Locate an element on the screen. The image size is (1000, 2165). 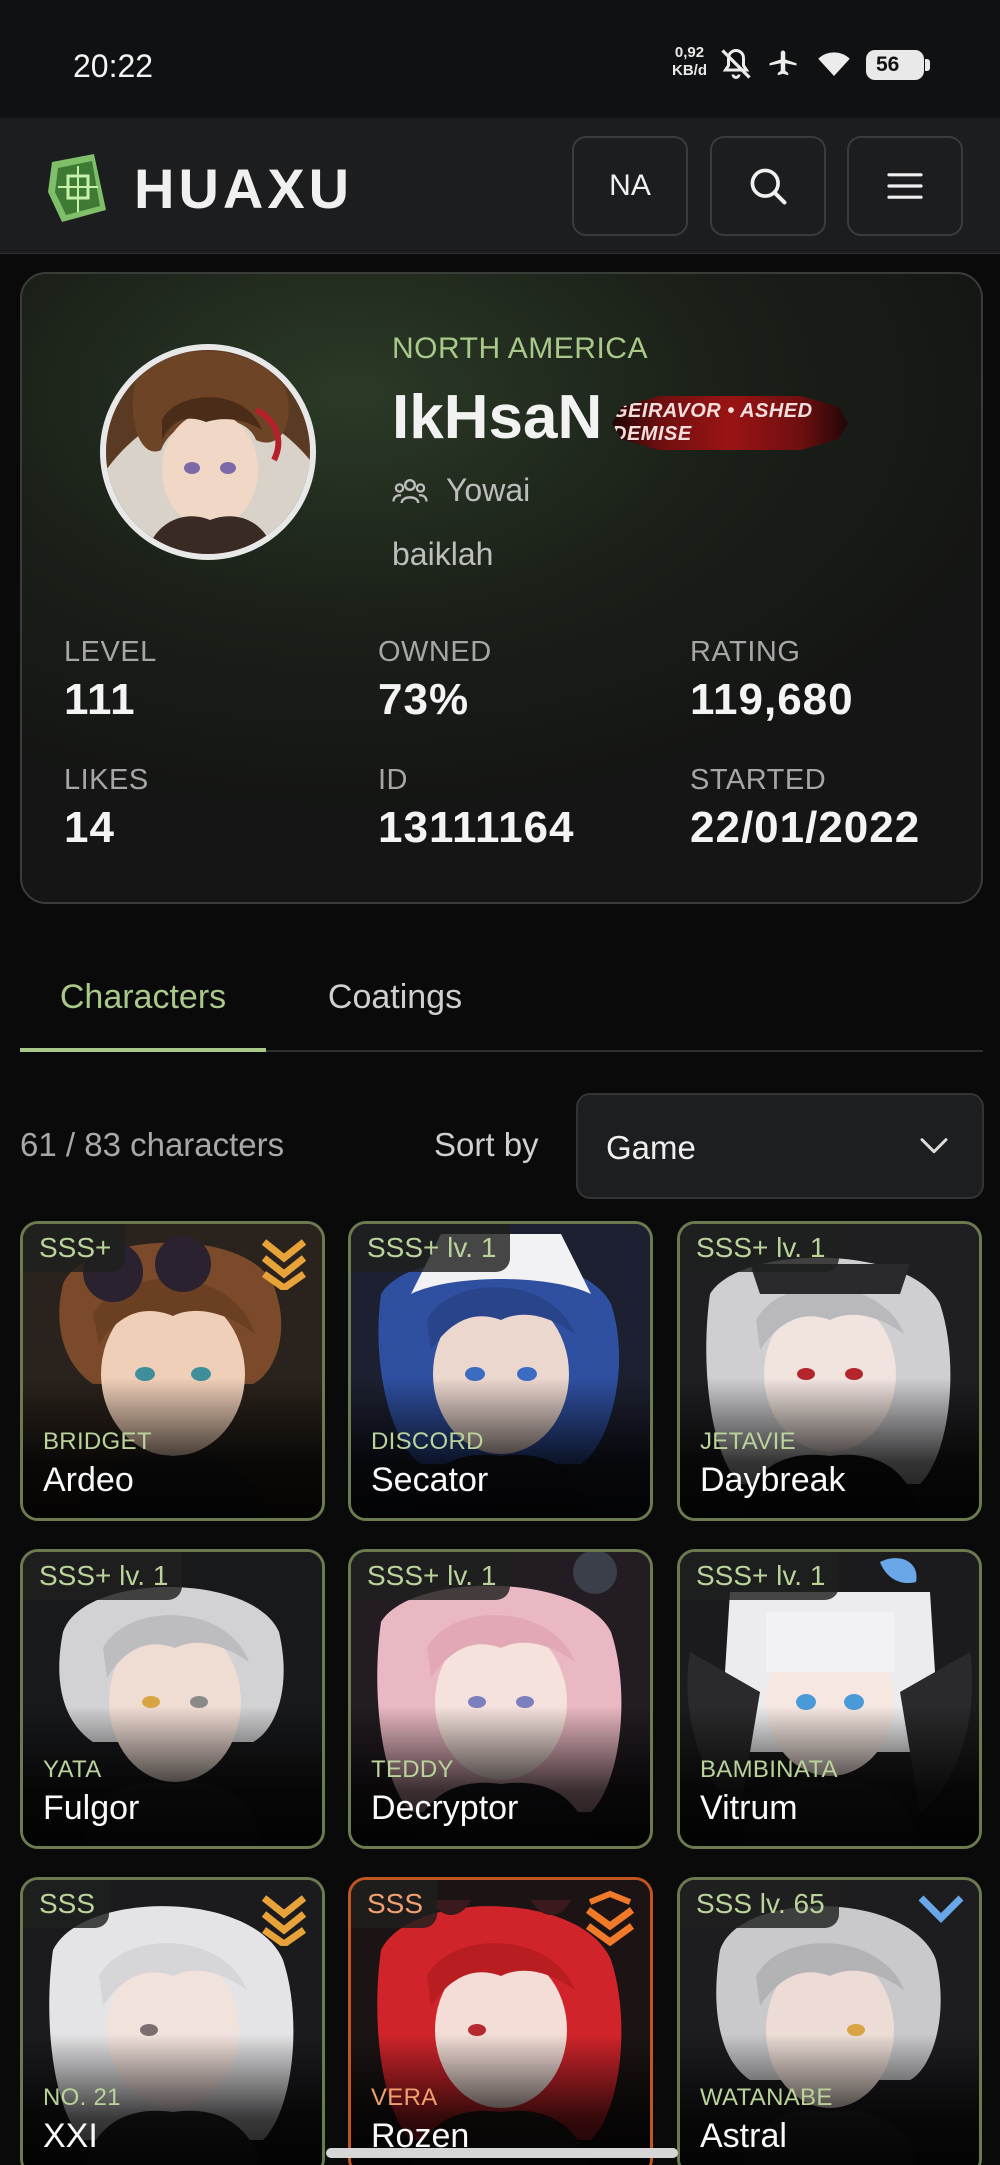
frame-label: YATA is located at coordinates (72, 1769).